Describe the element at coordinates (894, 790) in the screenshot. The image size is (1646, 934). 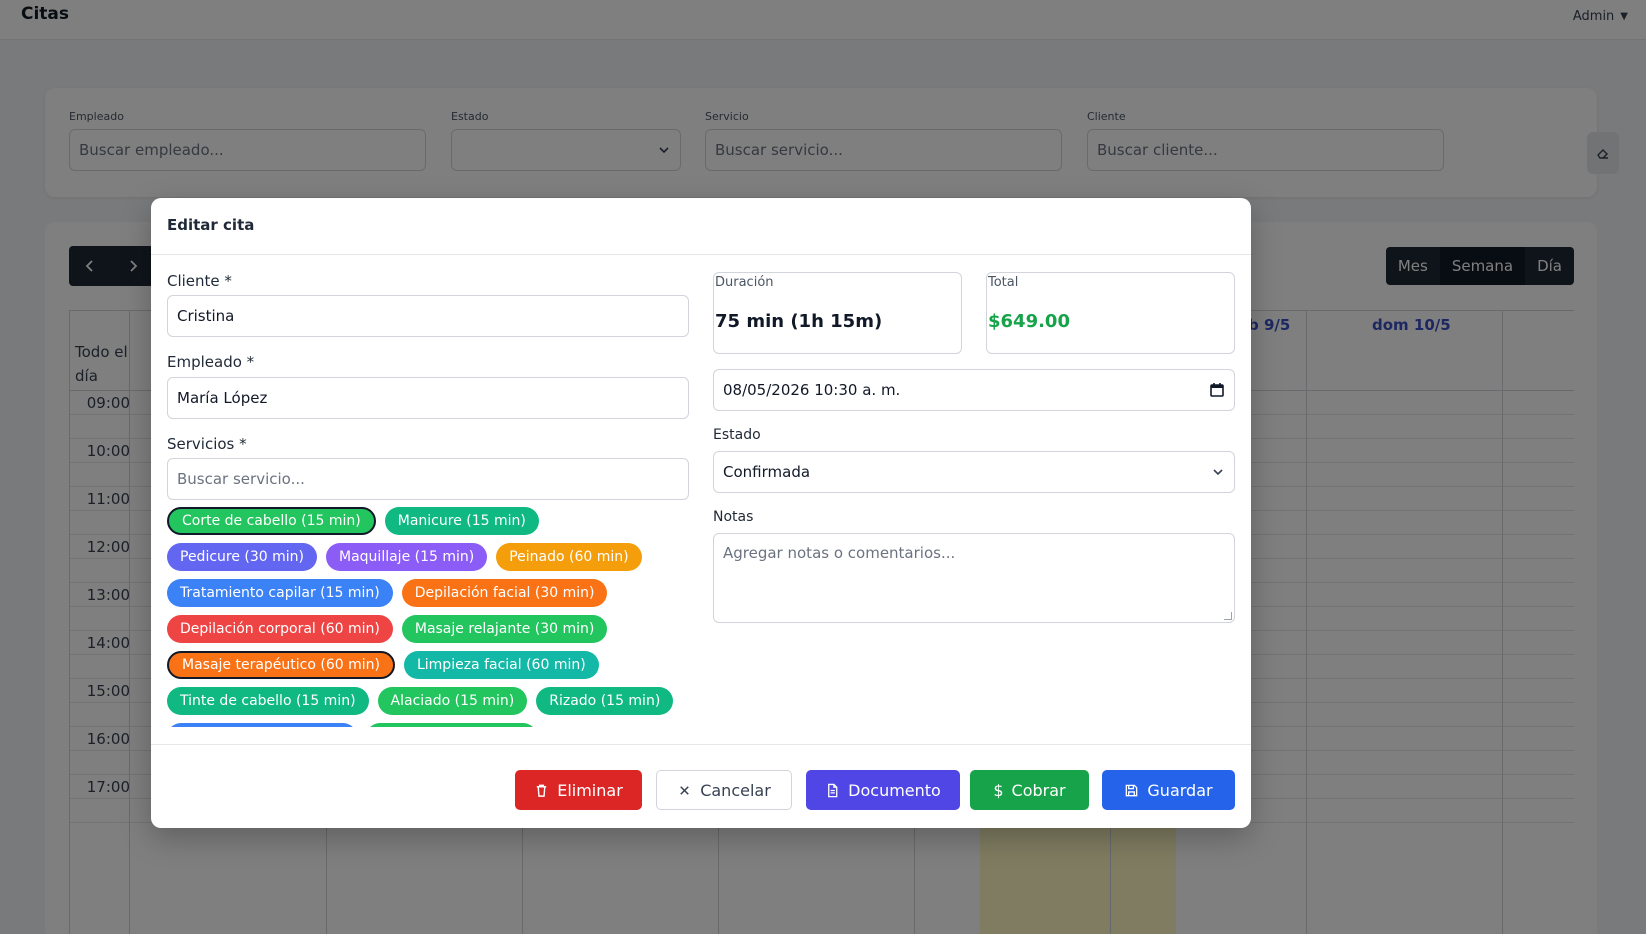
I see `document-button-label: Documento` at that location.